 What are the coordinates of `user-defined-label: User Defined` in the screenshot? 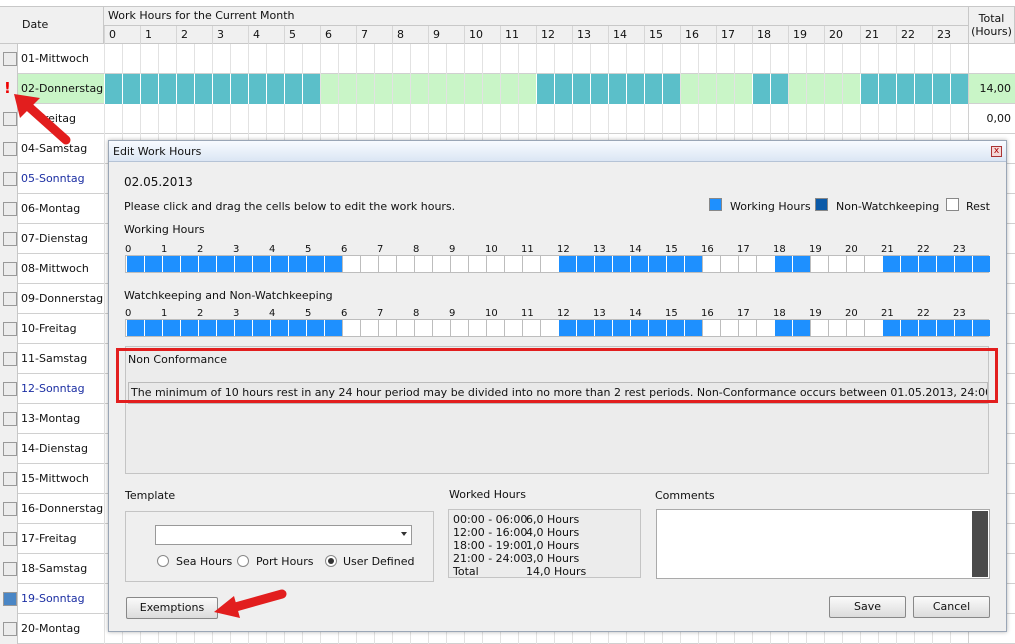 It's located at (378, 561).